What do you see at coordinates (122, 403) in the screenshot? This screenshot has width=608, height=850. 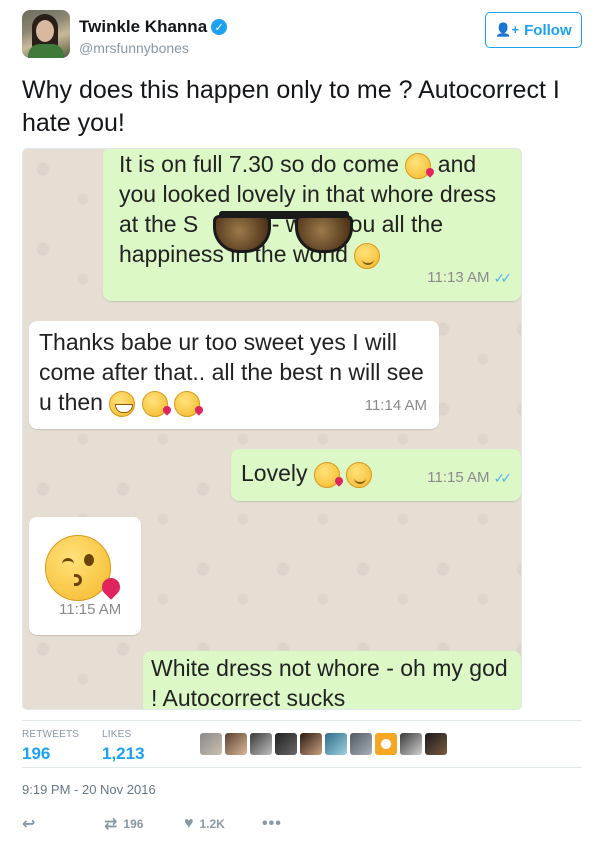 I see `grin-emoji-icon` at bounding box center [122, 403].